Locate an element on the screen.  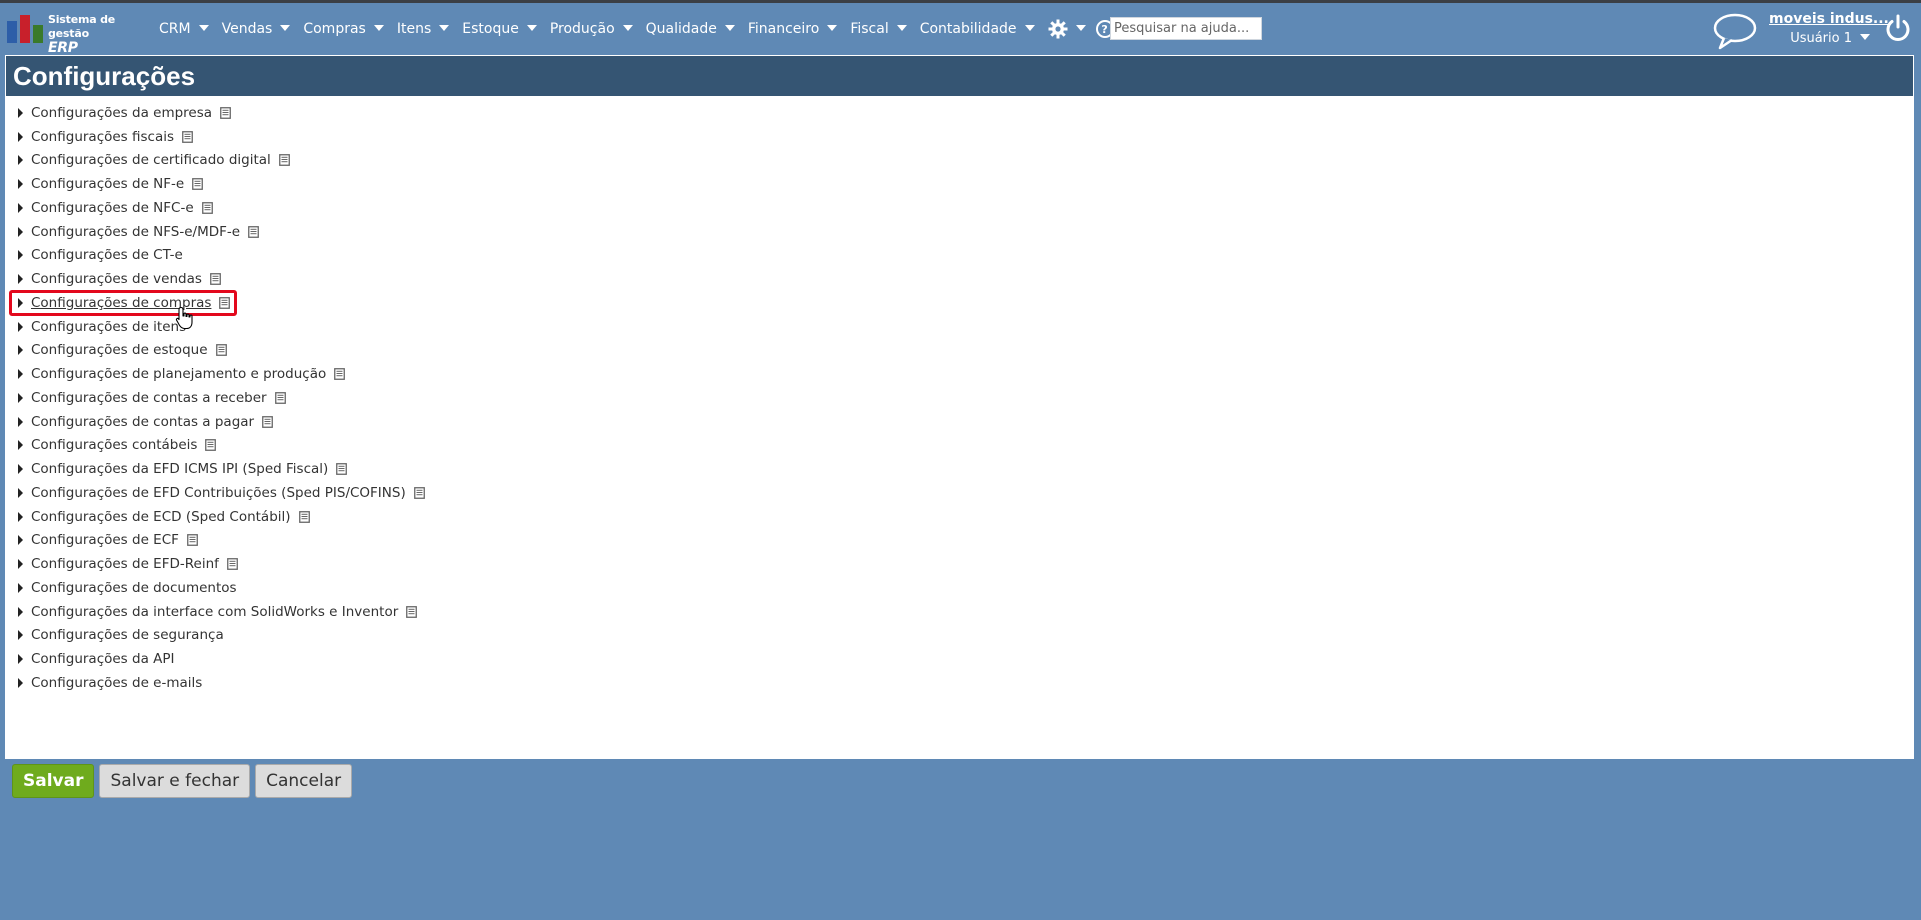
config-item-label: Configurações de NFC-e is located at coordinates (112, 208).